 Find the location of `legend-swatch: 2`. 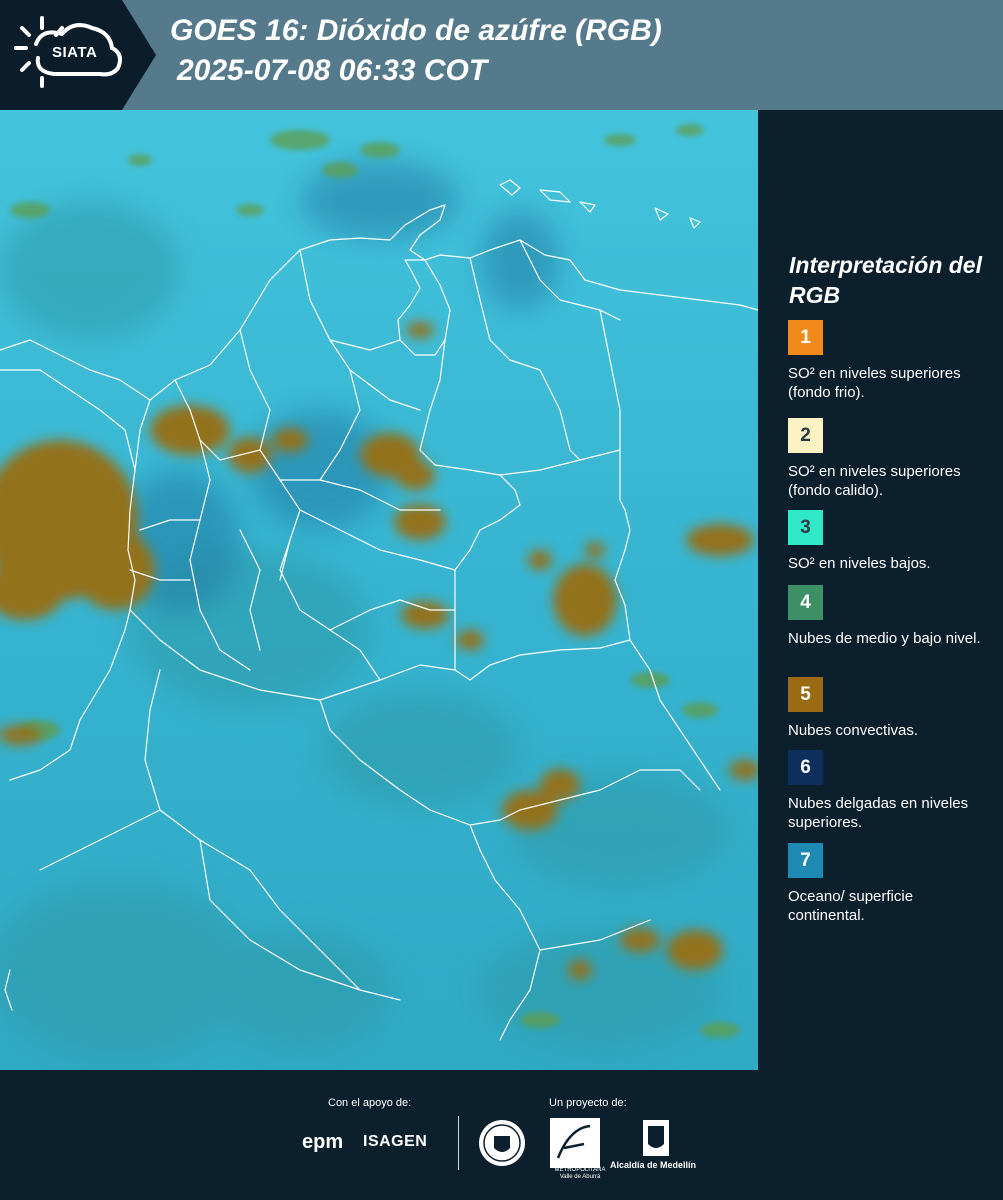

legend-swatch: 2 is located at coordinates (805, 435).